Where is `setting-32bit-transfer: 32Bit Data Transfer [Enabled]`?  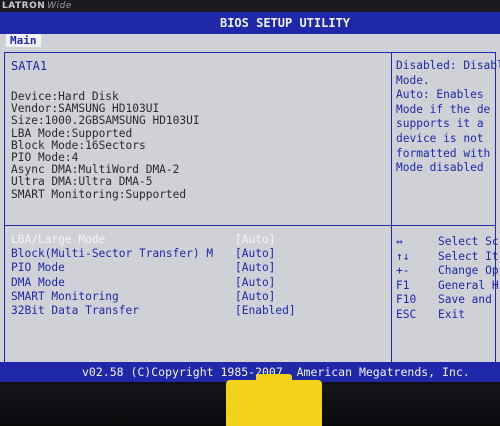 setting-32bit-transfer: 32Bit Data Transfer [Enabled] is located at coordinates (200, 311).